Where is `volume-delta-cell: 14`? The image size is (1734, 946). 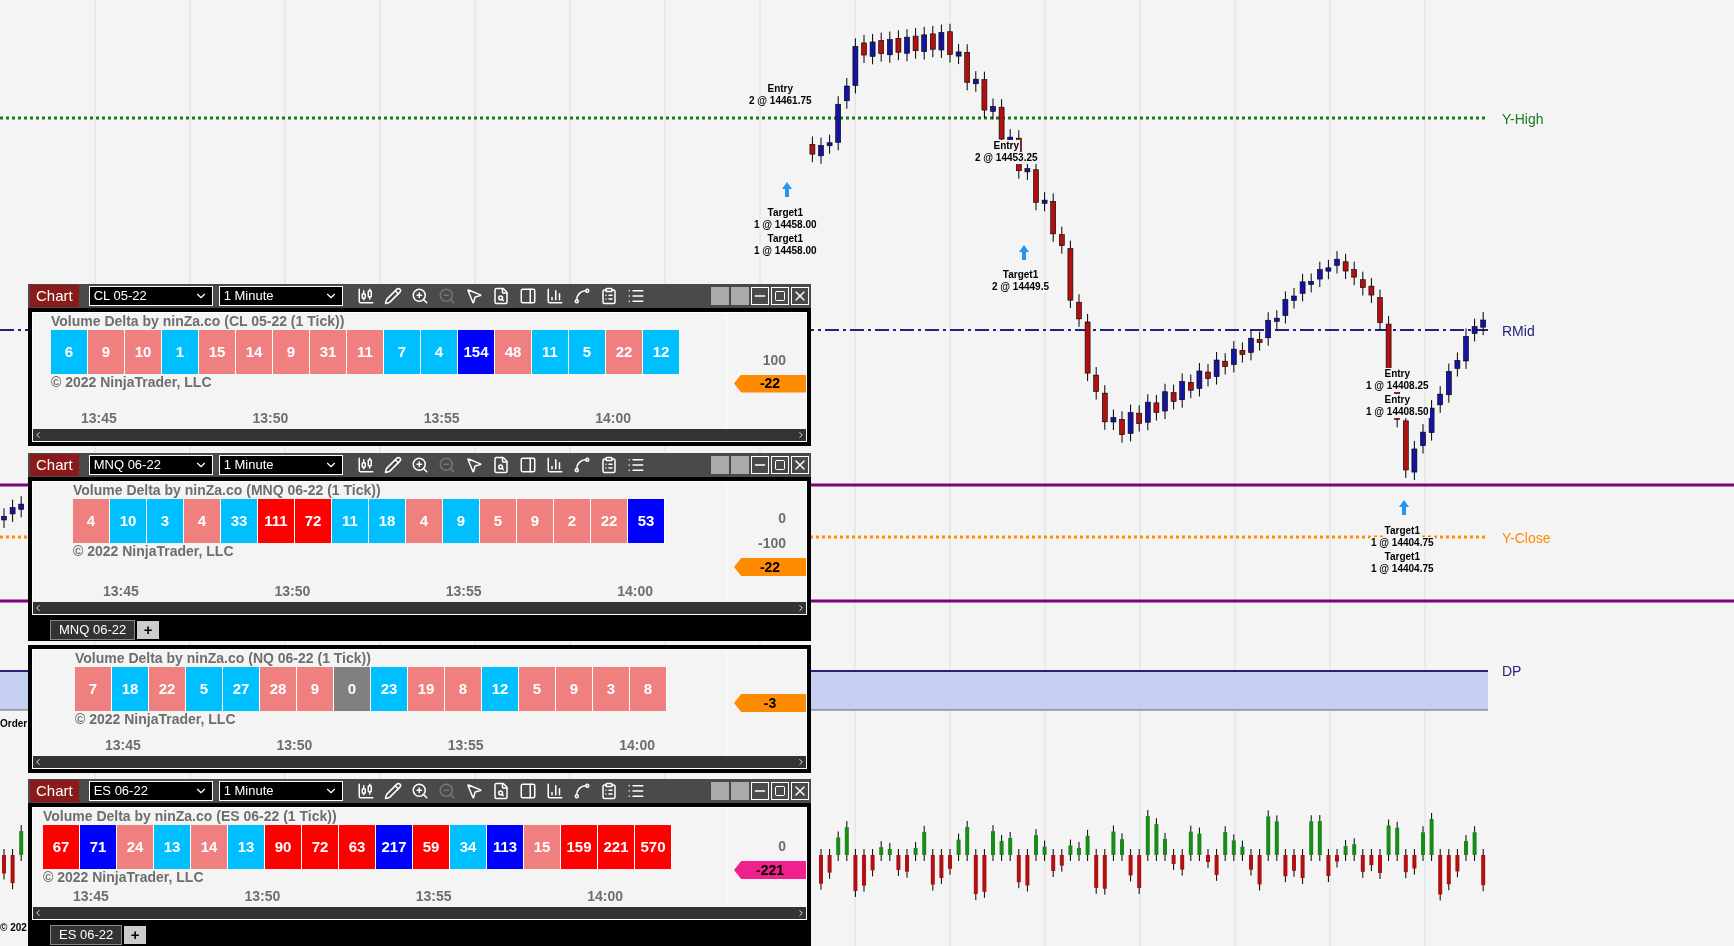
volume-delta-cell: 14 is located at coordinates (254, 352).